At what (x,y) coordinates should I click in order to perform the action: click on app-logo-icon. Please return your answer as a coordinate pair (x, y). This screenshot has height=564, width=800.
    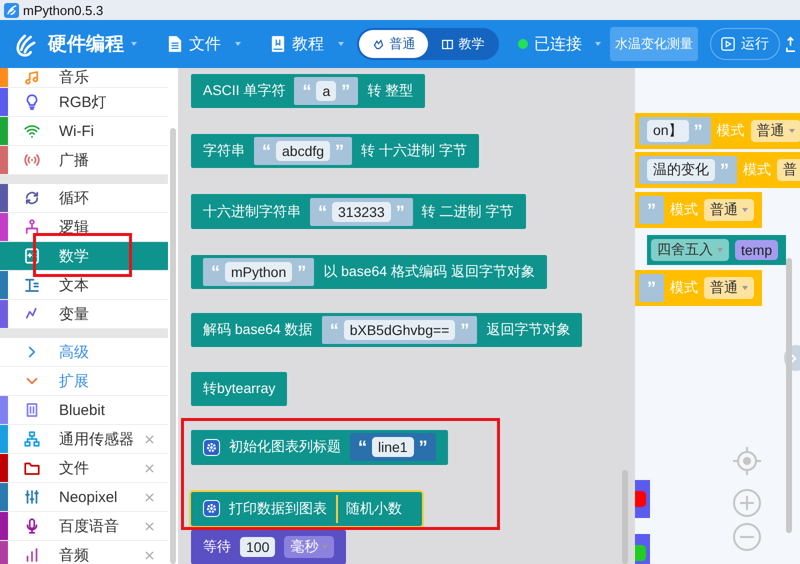
    Looking at the image, I should click on (11, 10).